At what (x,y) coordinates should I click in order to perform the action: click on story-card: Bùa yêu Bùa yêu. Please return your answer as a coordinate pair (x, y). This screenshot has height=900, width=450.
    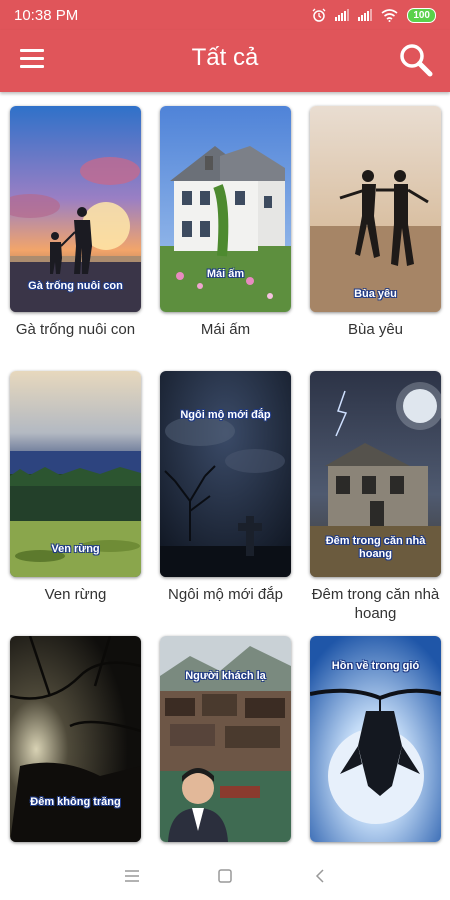
    Looking at the image, I should click on (375, 222).